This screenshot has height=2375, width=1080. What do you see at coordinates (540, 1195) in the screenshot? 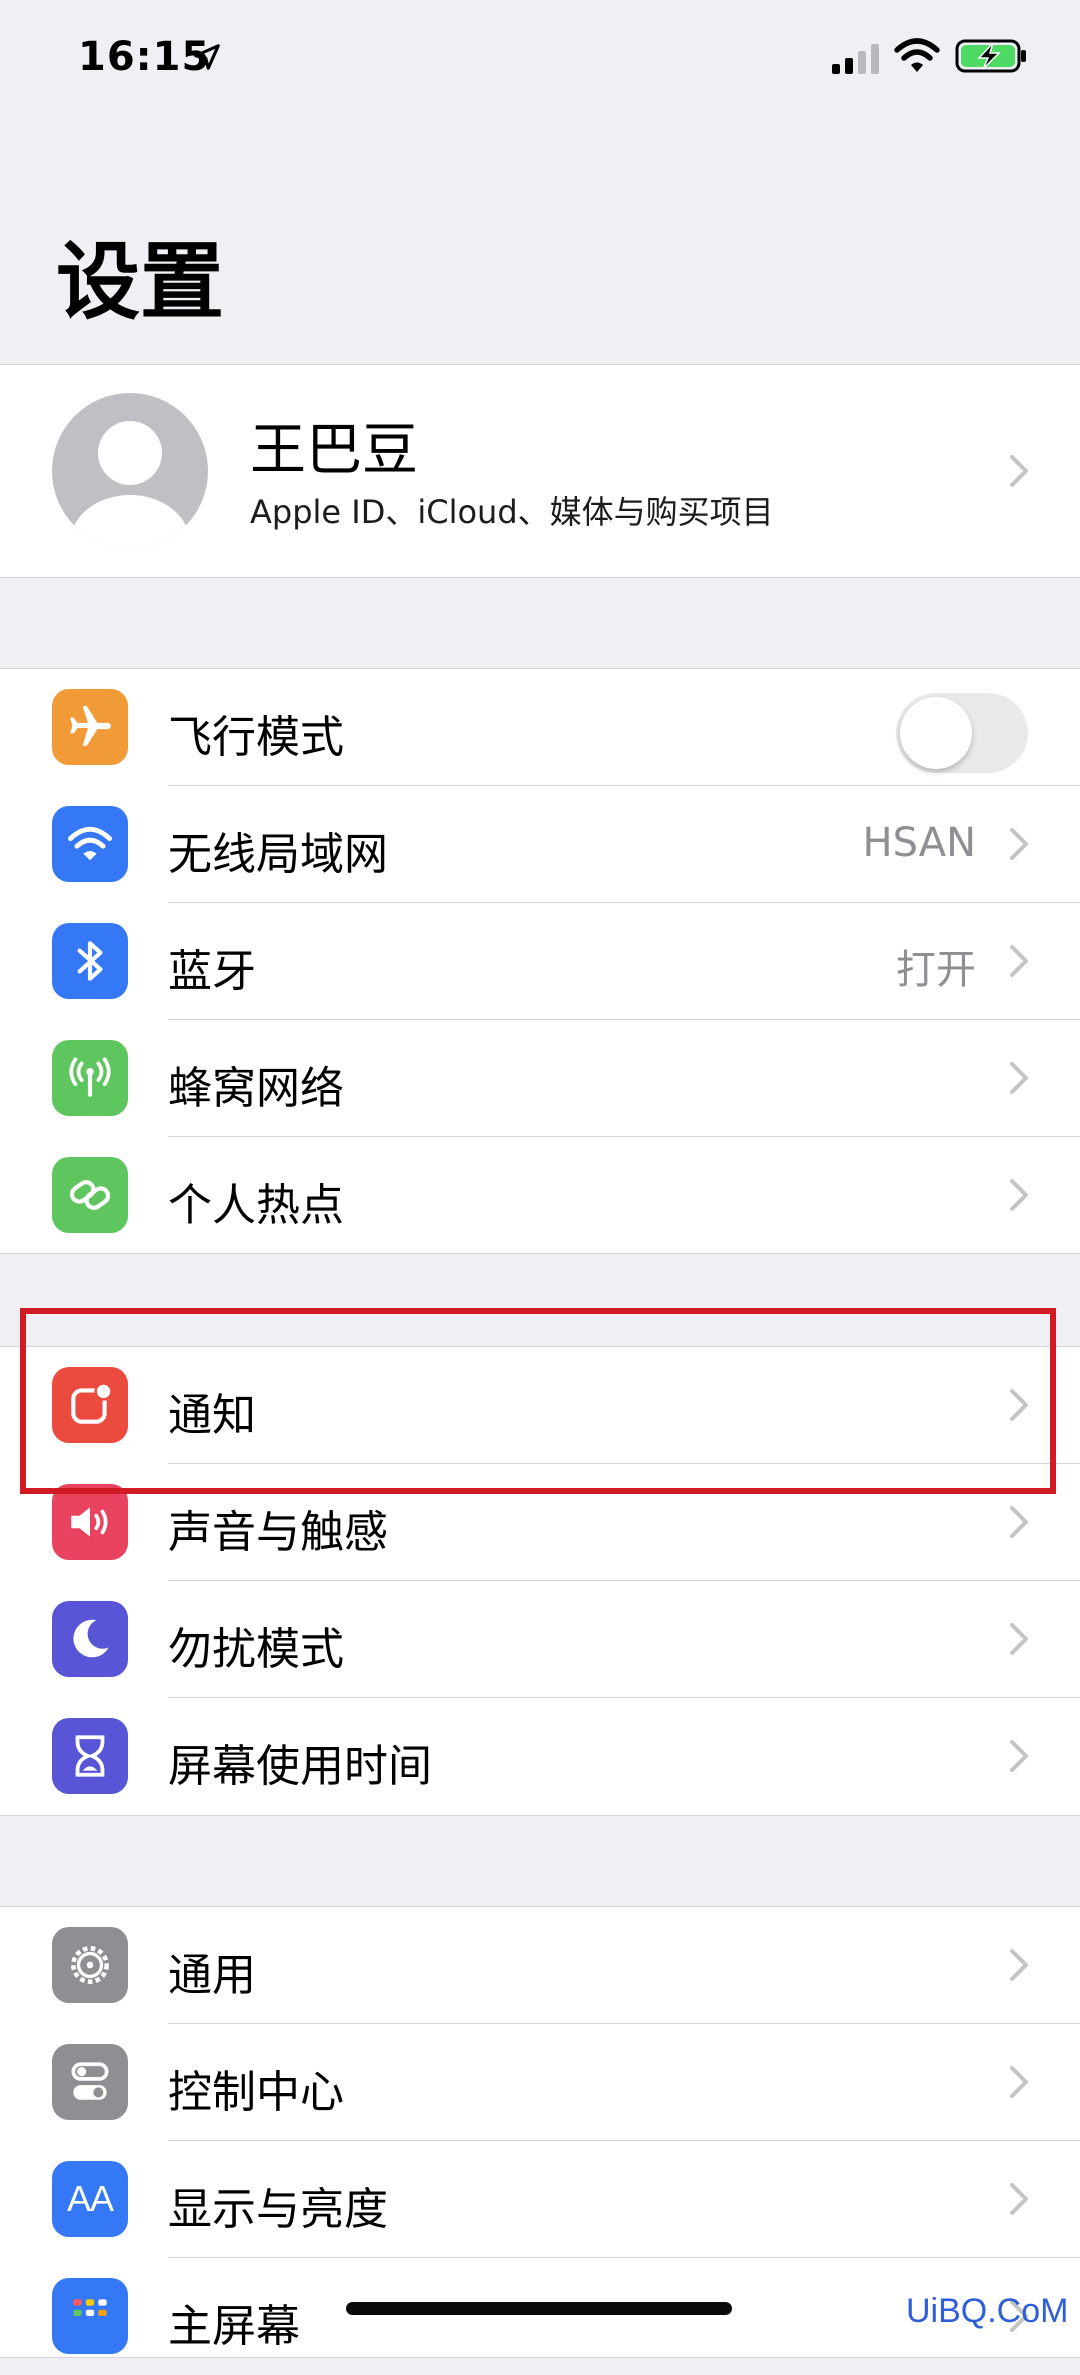
I see `personal-hotspot-row: 个人热点` at bounding box center [540, 1195].